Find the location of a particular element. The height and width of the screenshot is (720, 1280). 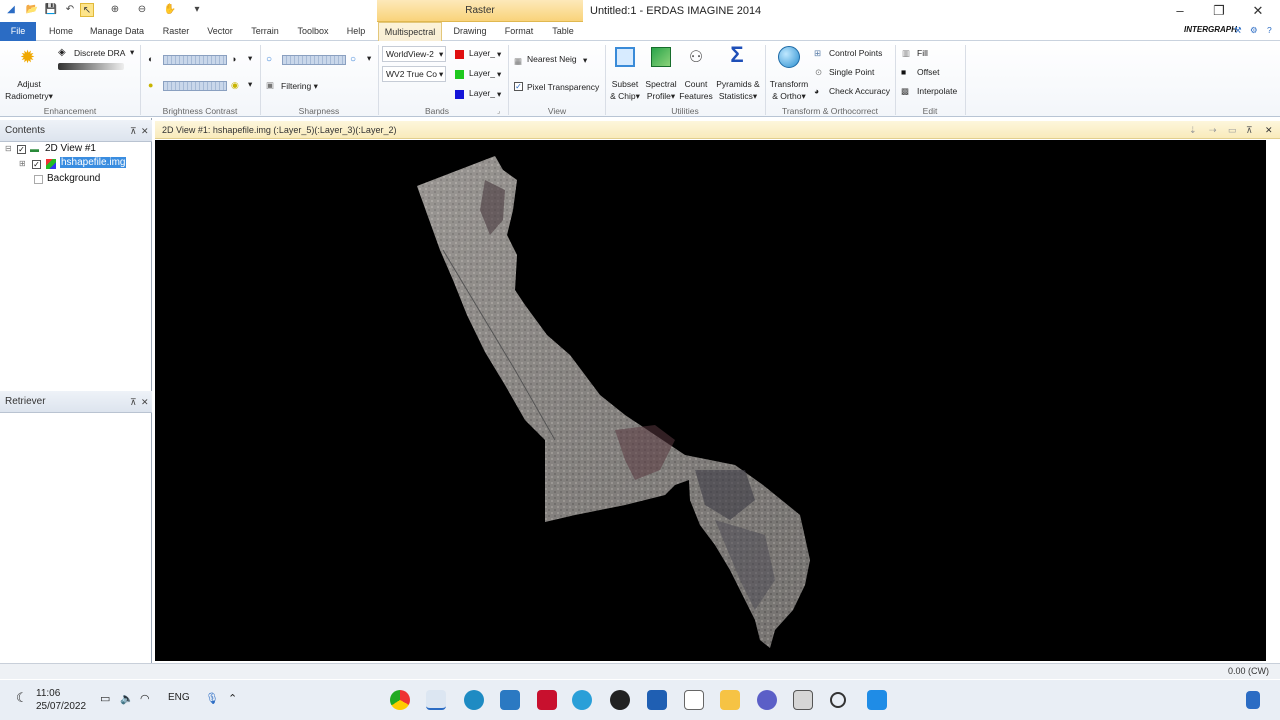

tab-table: Table is located at coordinates (563, 31).